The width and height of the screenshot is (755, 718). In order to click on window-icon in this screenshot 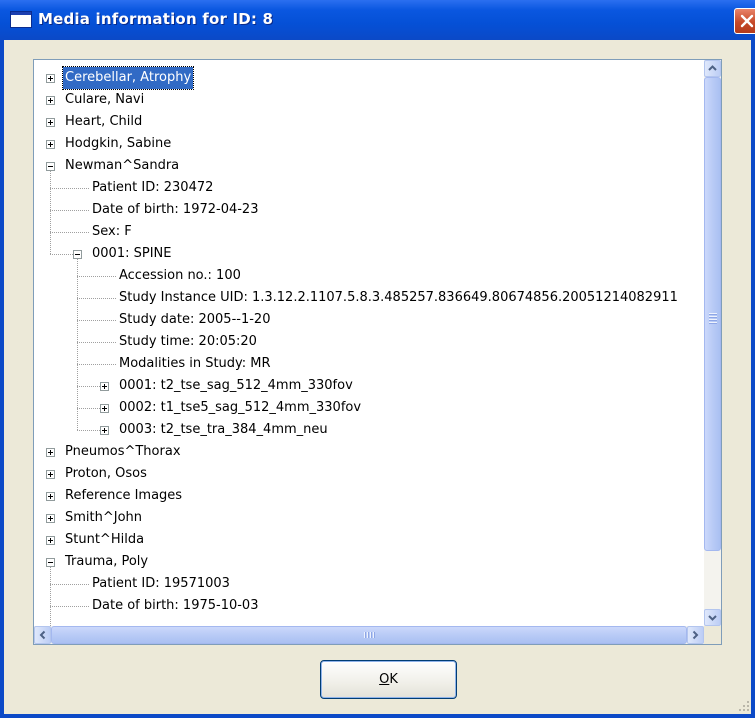, I will do `click(21, 19)`.